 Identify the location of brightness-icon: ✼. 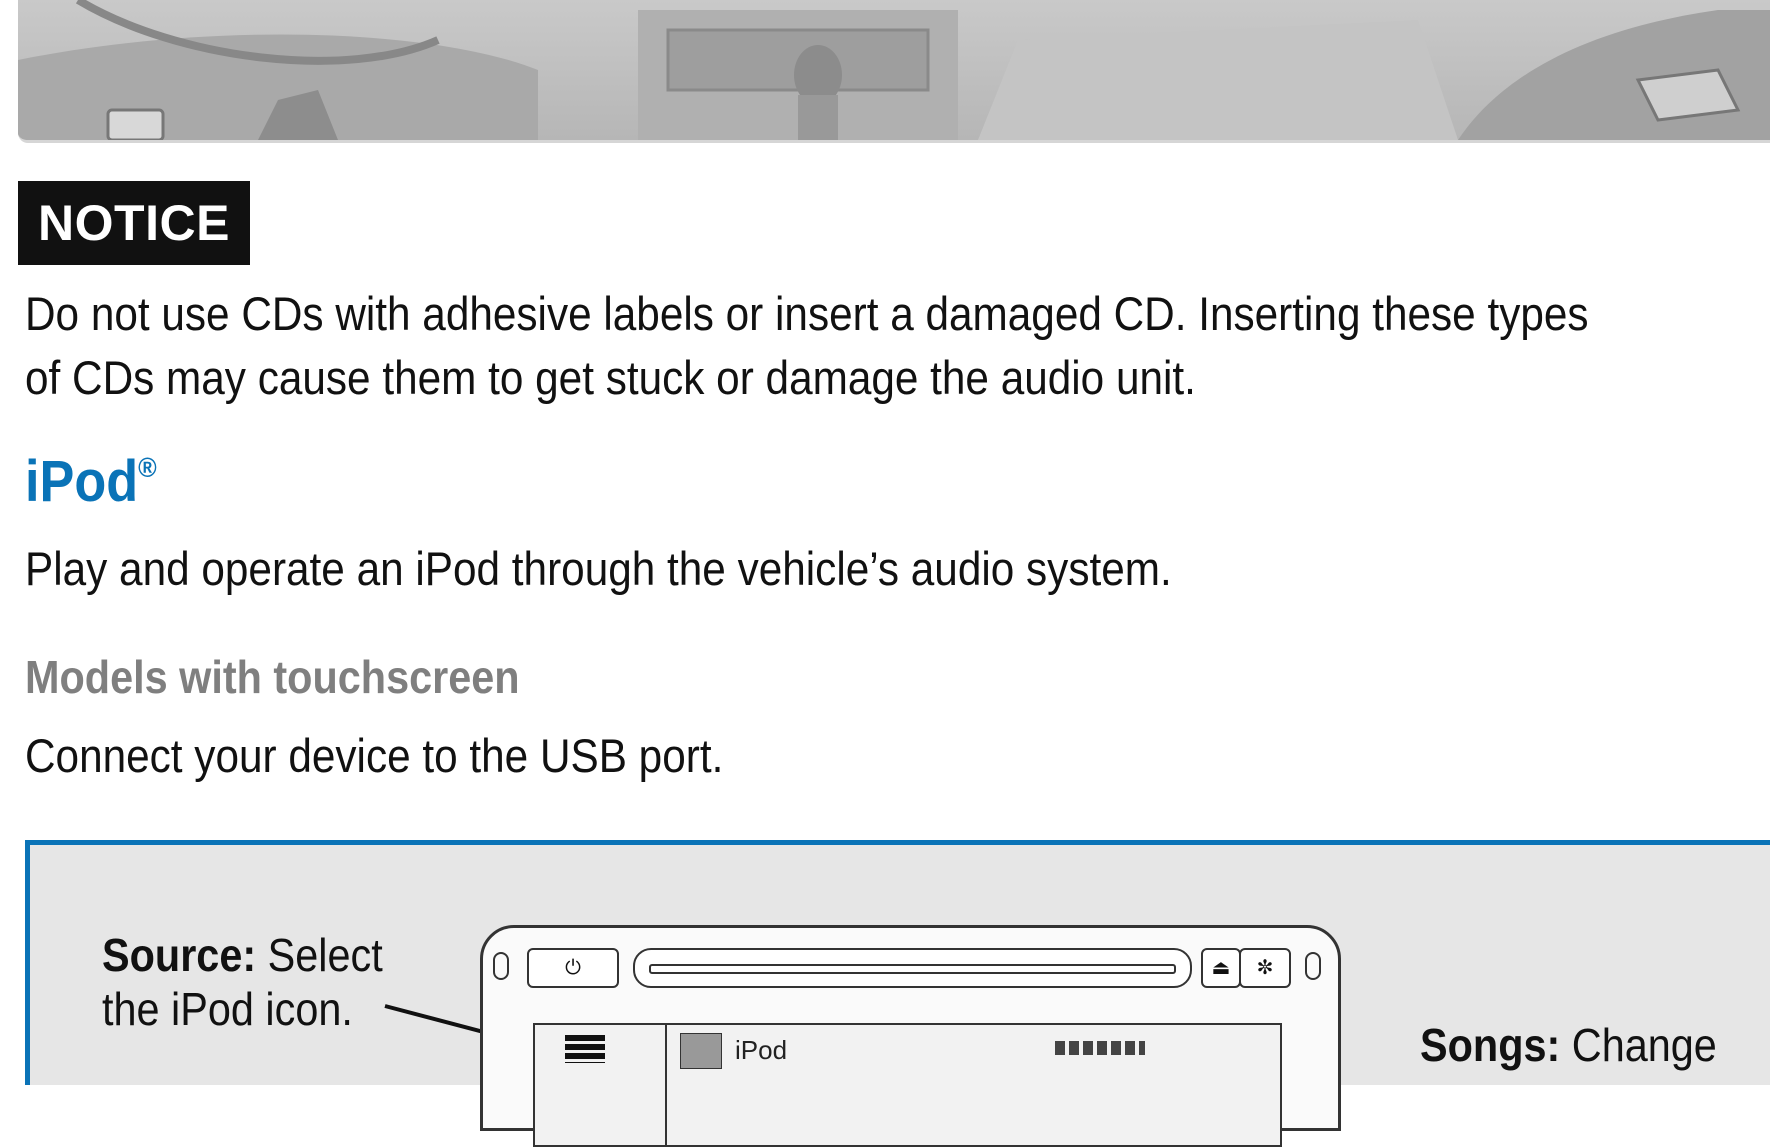
(1265, 968).